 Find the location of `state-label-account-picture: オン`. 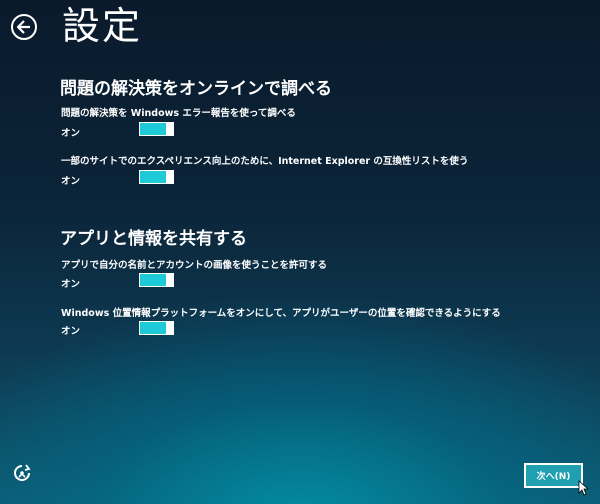

state-label-account-picture: オン is located at coordinates (71, 284).